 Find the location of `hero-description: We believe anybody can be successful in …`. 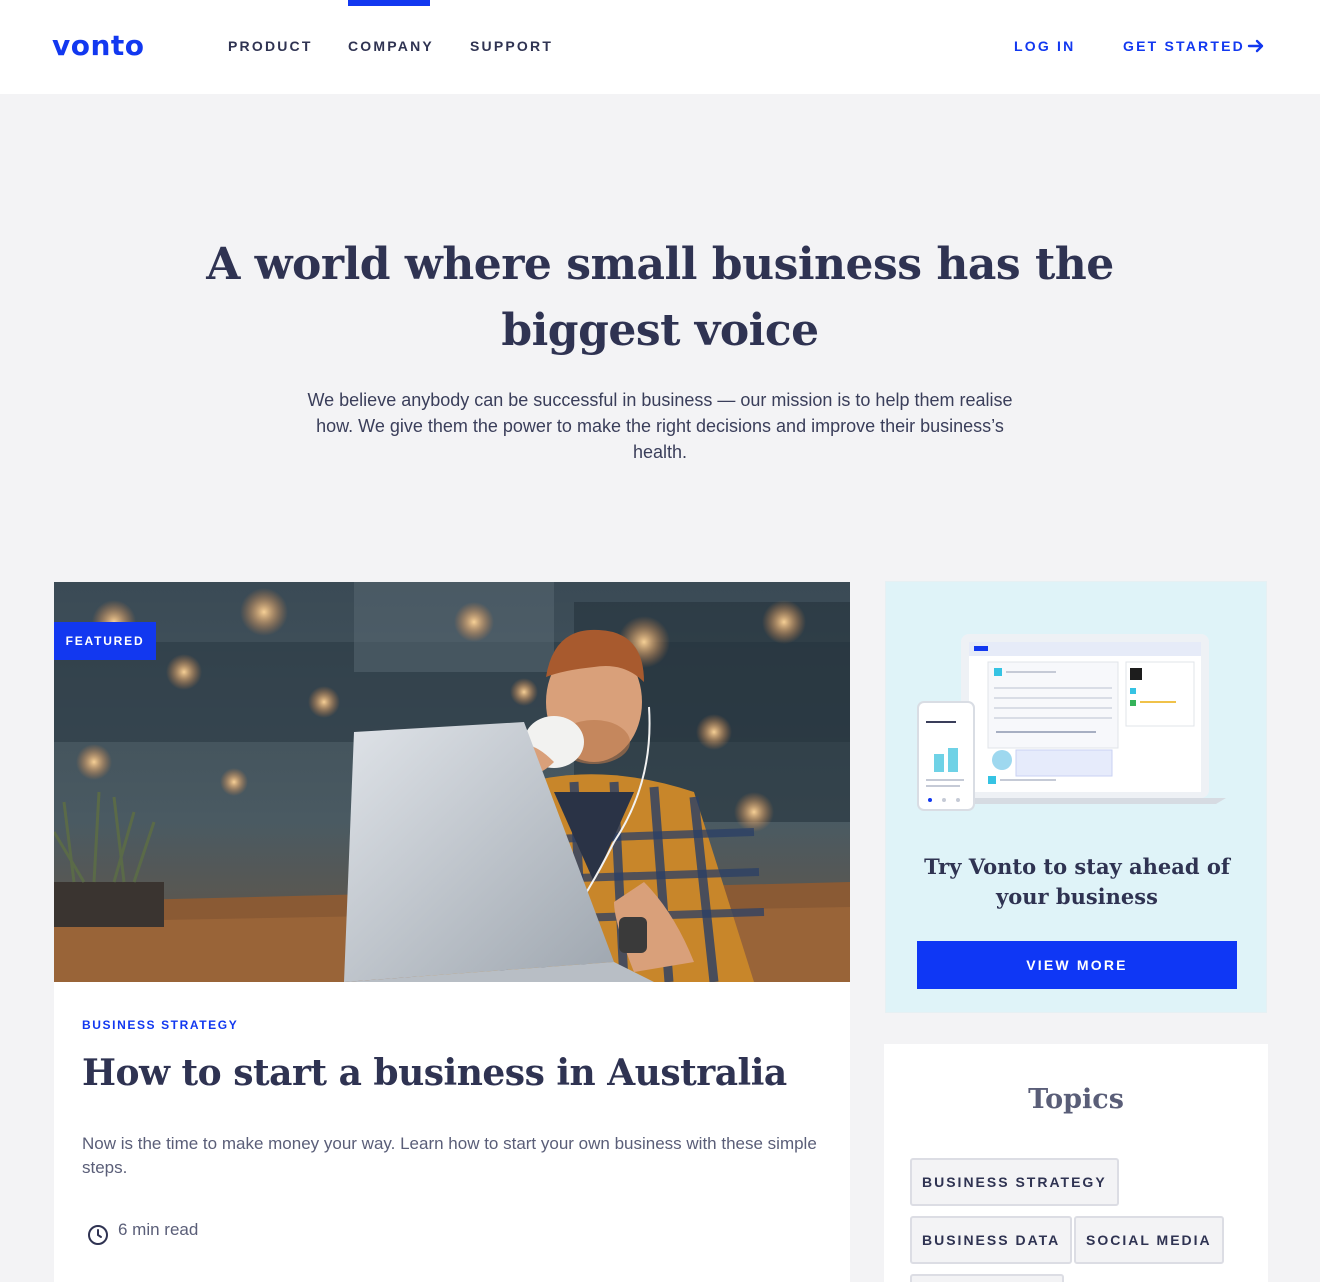

hero-description: We believe anybody can be successful in … is located at coordinates (660, 426).